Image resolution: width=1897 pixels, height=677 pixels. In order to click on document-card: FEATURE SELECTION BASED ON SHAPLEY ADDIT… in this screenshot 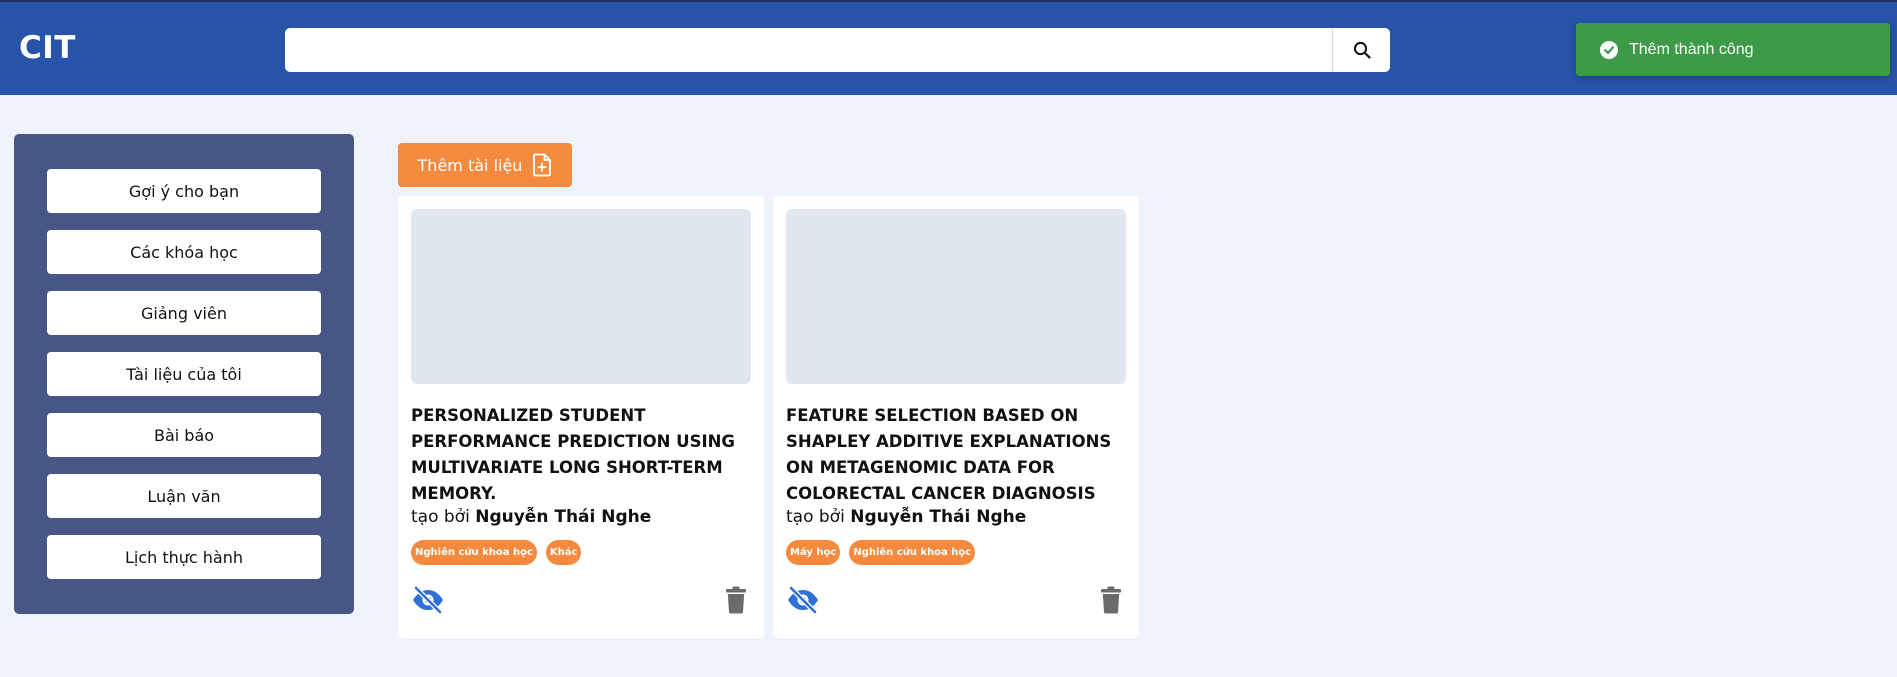, I will do `click(956, 417)`.